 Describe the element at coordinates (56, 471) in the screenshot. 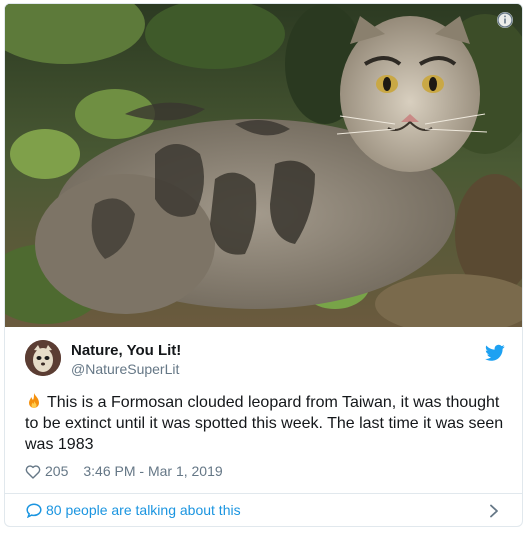

I see `like-count: 205` at that location.